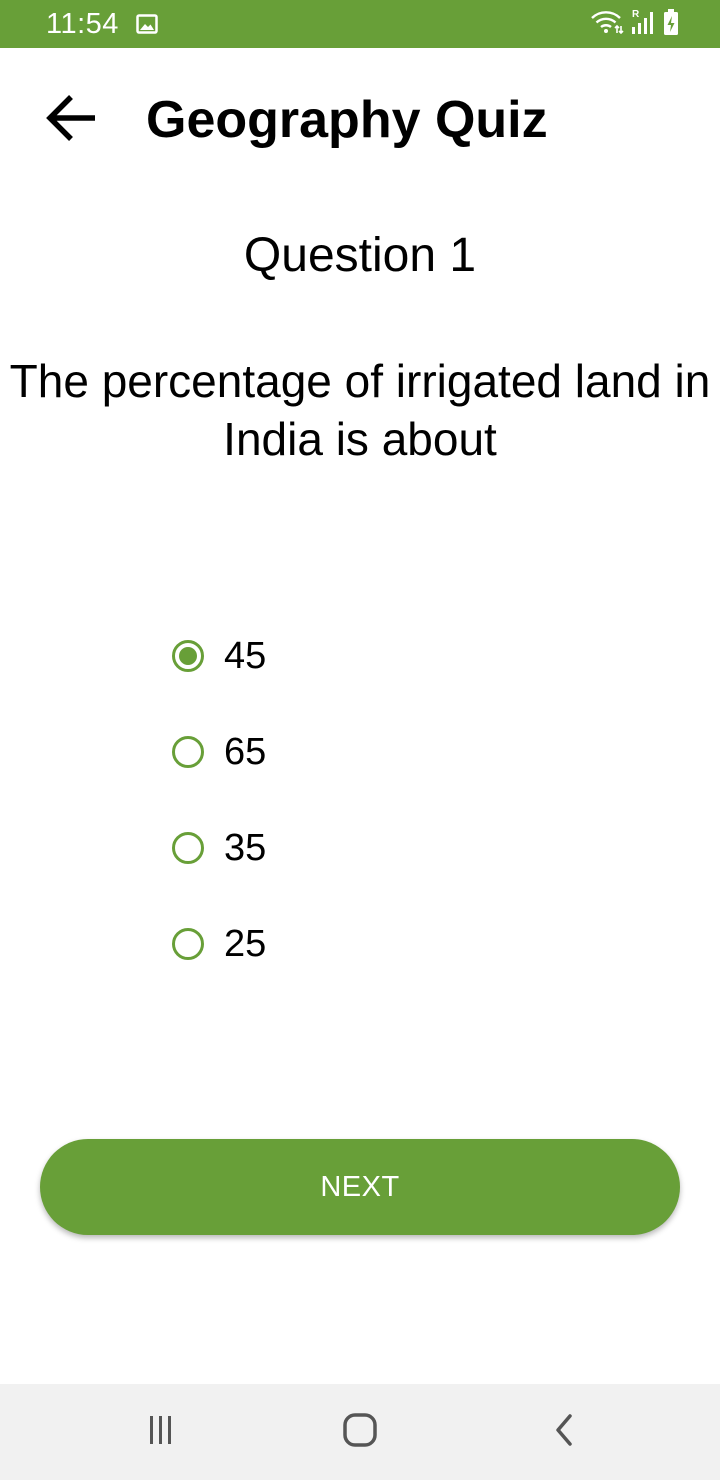 The image size is (720, 1480). Describe the element at coordinates (218, 752) in the screenshot. I see `answer-option: 65` at that location.